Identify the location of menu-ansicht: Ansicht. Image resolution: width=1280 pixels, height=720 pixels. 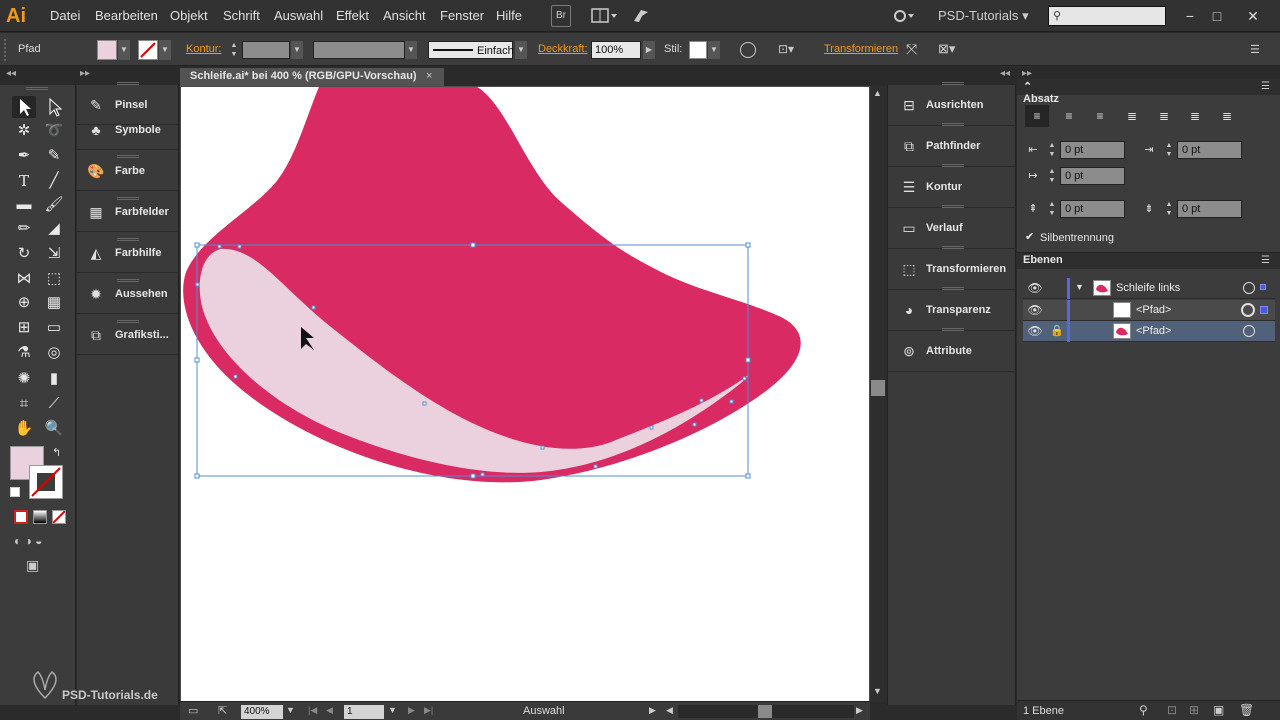
(404, 16).